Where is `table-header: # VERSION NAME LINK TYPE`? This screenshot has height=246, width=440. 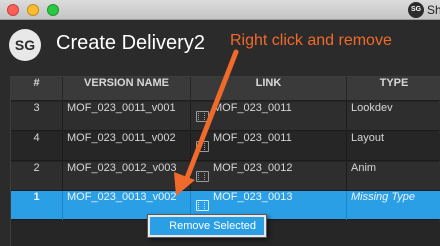 table-header: # VERSION NAME LINK TYPE is located at coordinates (225, 89).